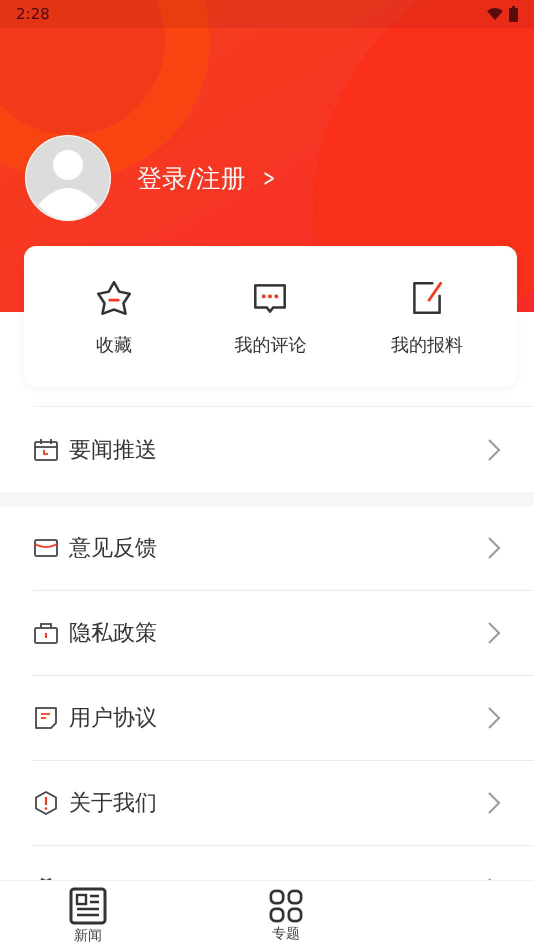 The width and height of the screenshot is (534, 950). What do you see at coordinates (88, 905) in the screenshot?
I see `newspaper-icon` at bounding box center [88, 905].